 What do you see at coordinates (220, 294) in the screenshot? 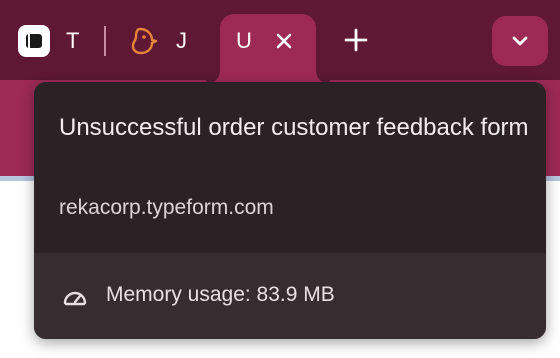
I see `memory-usage-label: Memory usage: 83.9 MB` at bounding box center [220, 294].